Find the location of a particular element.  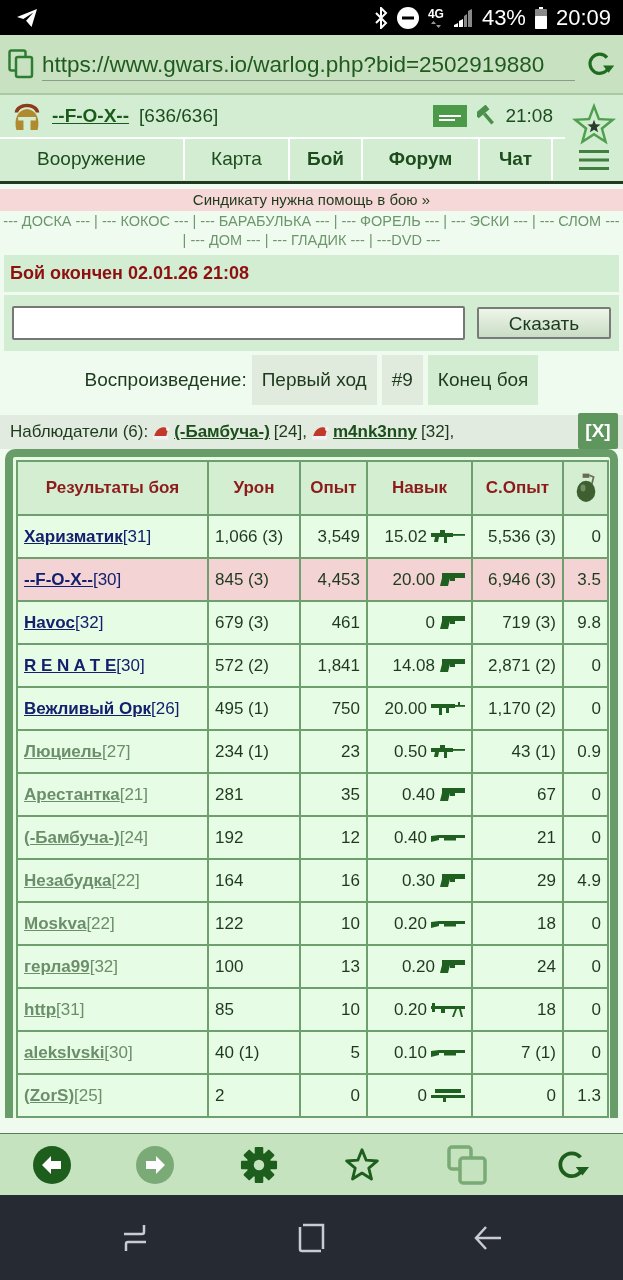

clan-link: --- ФОРЕЛЬ --- is located at coordinates (390, 221).